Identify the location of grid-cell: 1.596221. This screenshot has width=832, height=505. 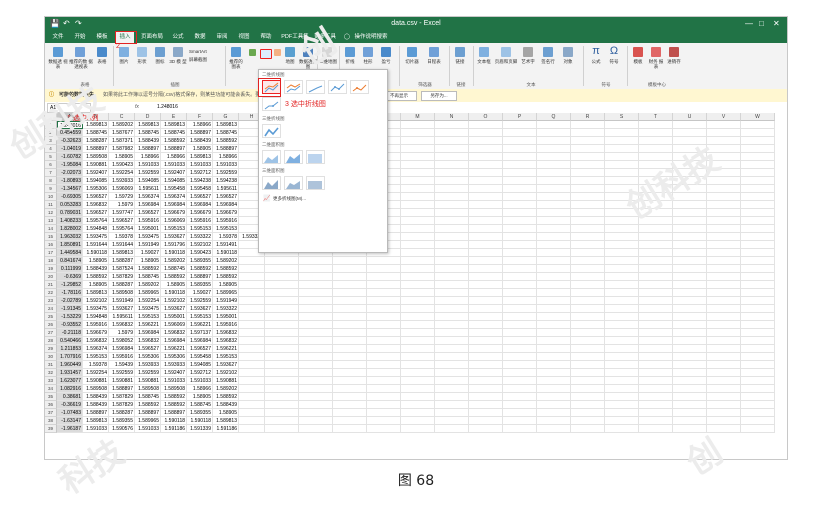
(200, 325).